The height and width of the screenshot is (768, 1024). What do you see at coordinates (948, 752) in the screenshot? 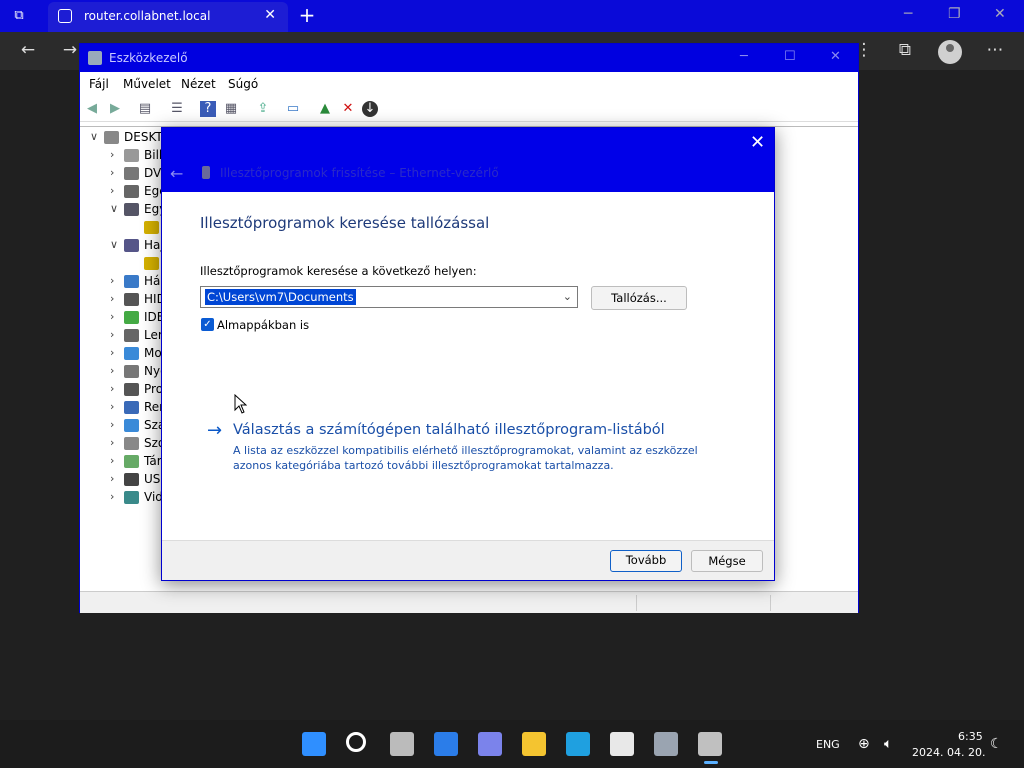
I see `clock-date: 2024. 04. 20.` at bounding box center [948, 752].